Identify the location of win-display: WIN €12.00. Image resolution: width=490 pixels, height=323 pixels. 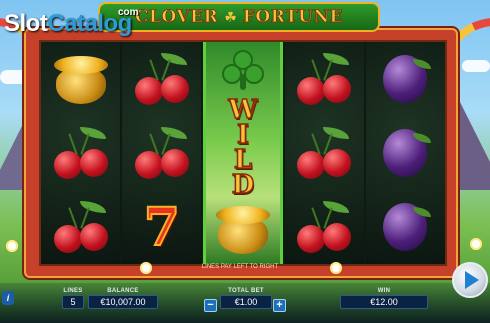
(384, 298).